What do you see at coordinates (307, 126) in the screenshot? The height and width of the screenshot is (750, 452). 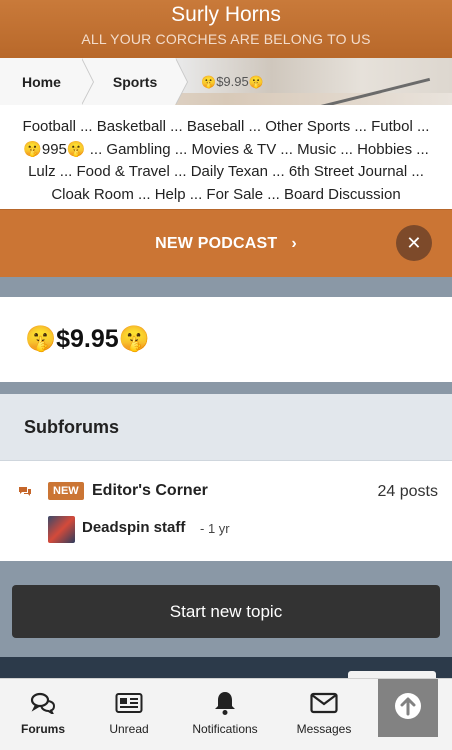 I see `category-link-other-sports: Other Sports` at bounding box center [307, 126].